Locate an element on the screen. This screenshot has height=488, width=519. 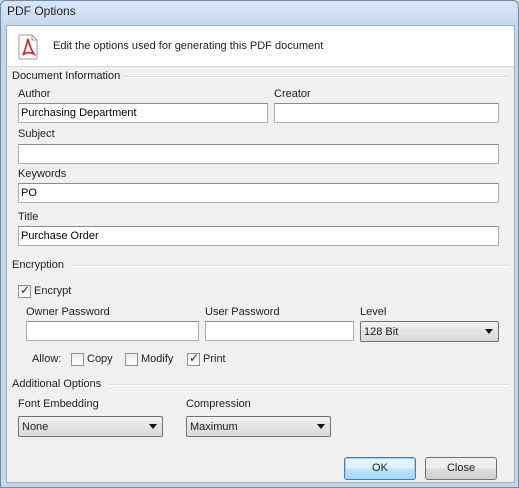
print-checkbox: ✓ is located at coordinates (193, 358).